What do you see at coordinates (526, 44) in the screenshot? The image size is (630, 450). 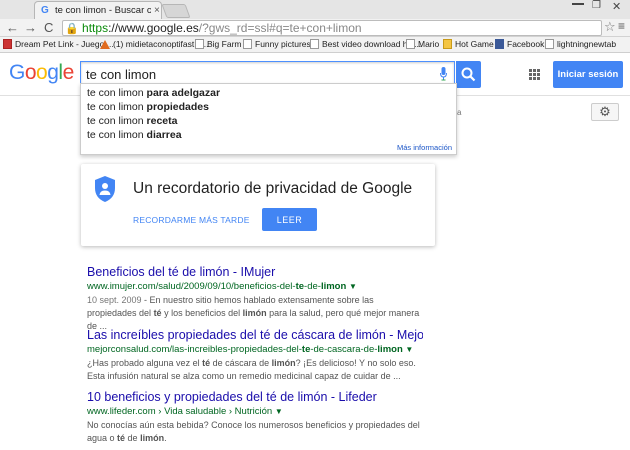 I see `bookmark-label: Facebook` at bounding box center [526, 44].